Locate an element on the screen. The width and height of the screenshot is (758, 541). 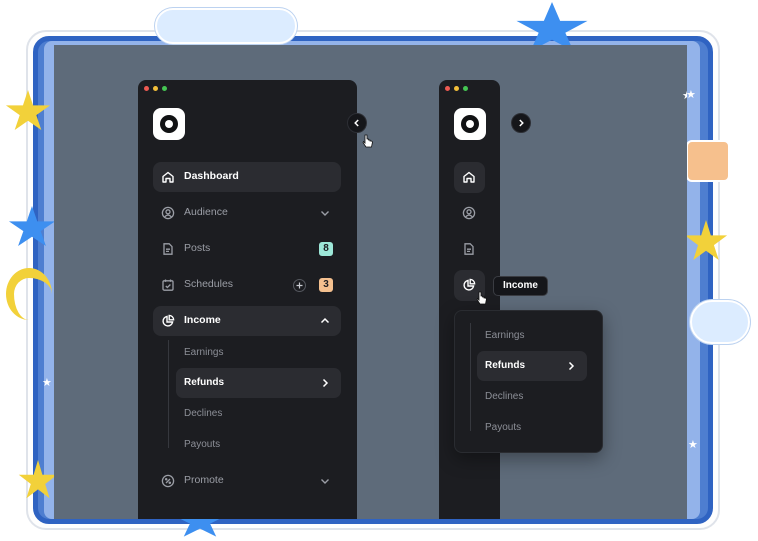
nav-item-dashboard: Dashboard is located at coordinates (247, 177).